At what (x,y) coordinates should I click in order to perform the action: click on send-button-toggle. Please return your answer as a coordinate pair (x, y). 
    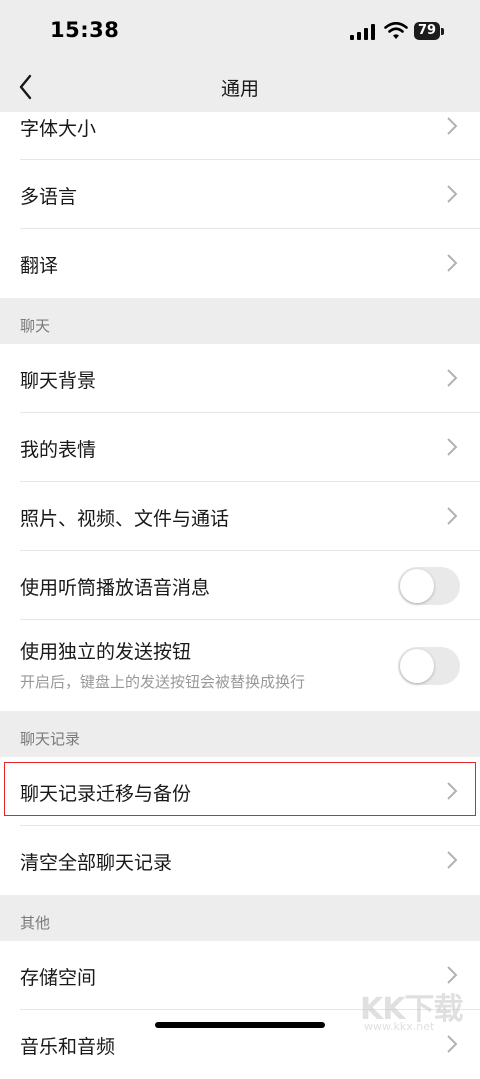
    Looking at the image, I should click on (429, 666).